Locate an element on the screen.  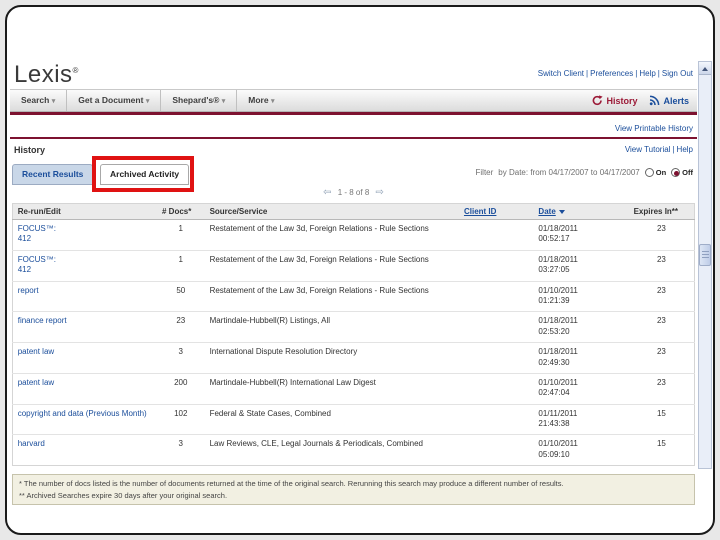
nav-search-menu: Search is located at coordinates (39, 100).